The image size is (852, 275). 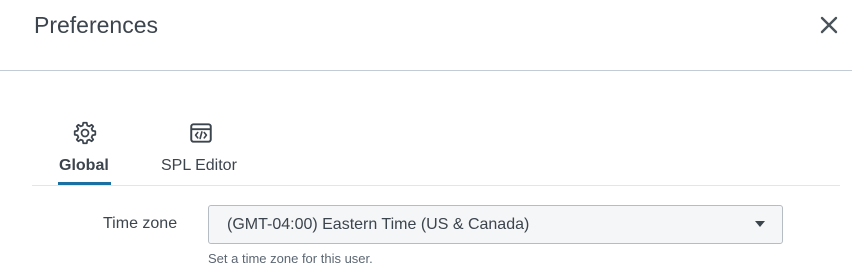 I want to click on tab-spl-editor: SPL Editor, so click(x=202, y=148).